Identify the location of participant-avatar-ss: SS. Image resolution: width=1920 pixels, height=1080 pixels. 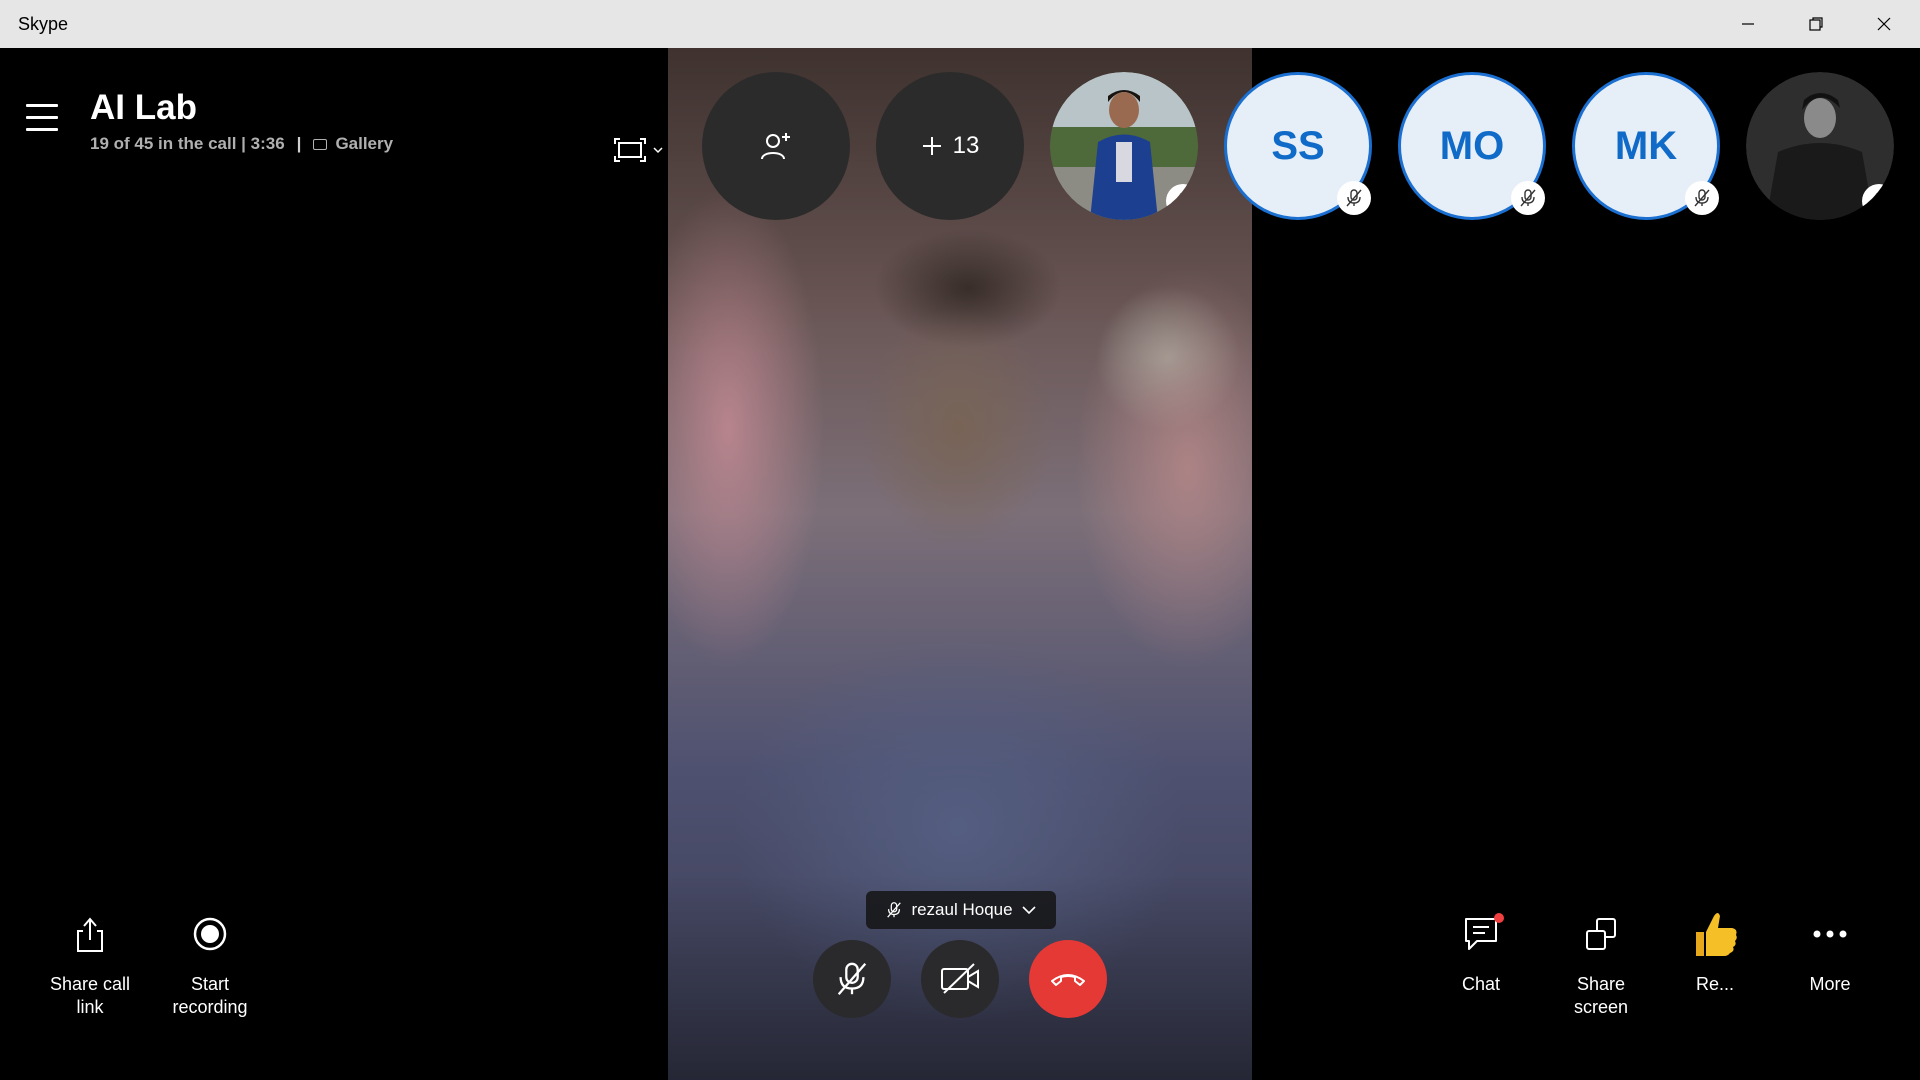
(1298, 146).